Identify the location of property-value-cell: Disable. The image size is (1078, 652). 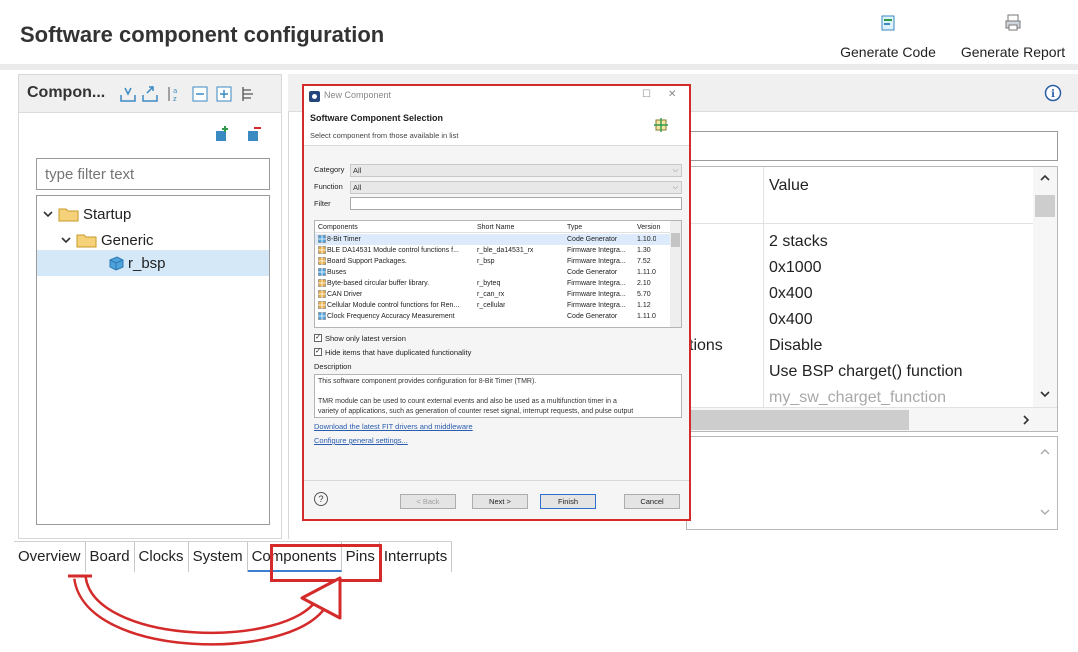
(795, 346).